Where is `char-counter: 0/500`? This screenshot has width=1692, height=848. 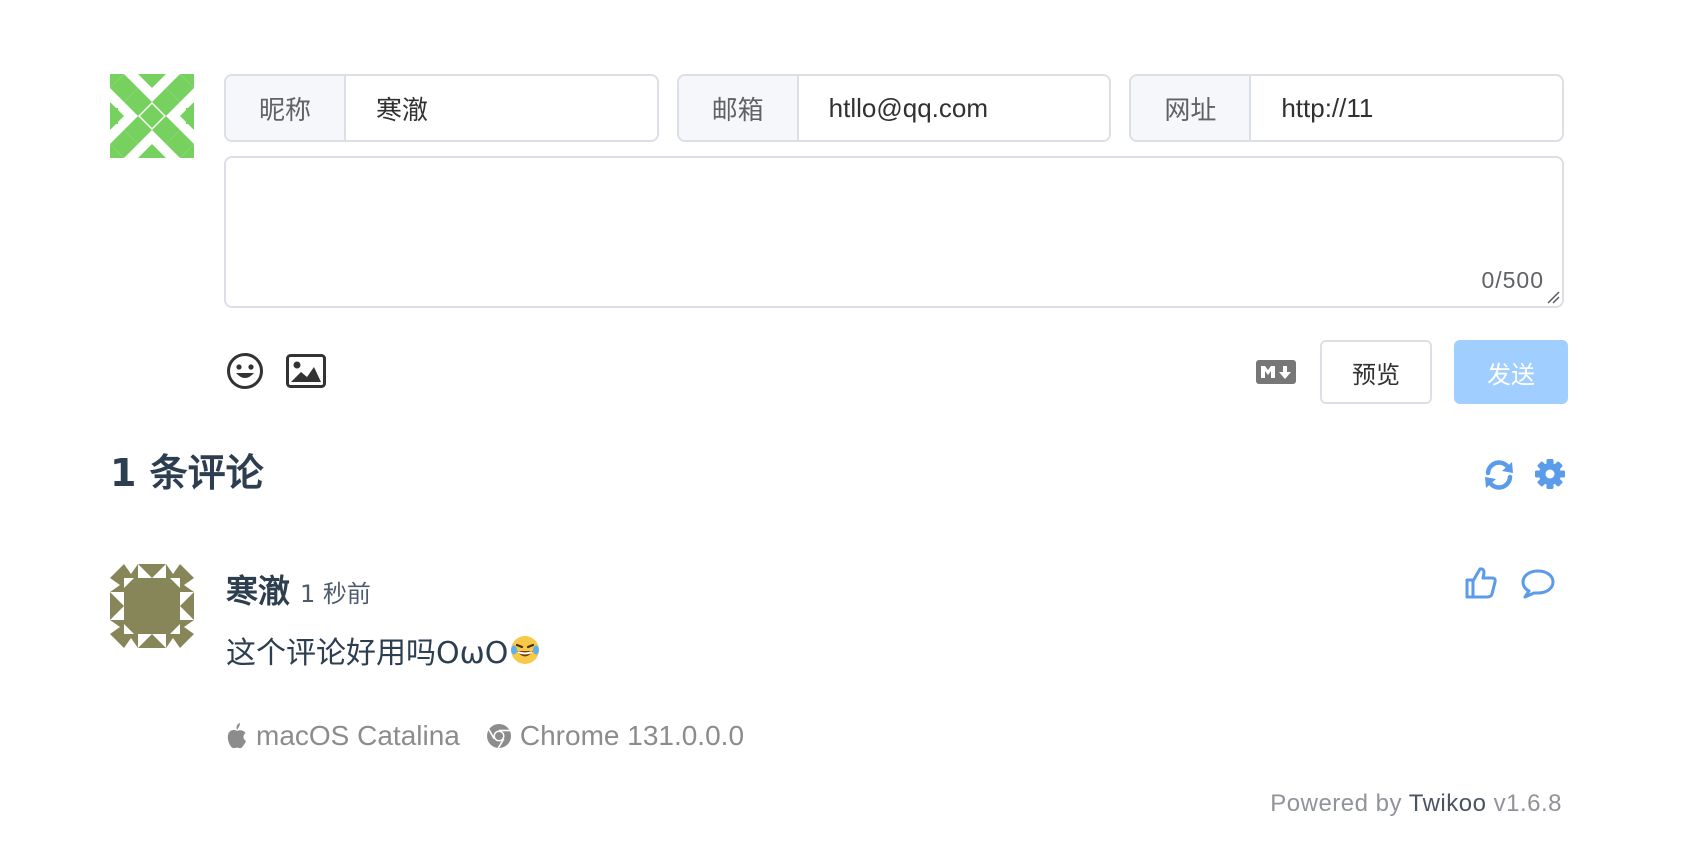 char-counter: 0/500 is located at coordinates (1512, 280).